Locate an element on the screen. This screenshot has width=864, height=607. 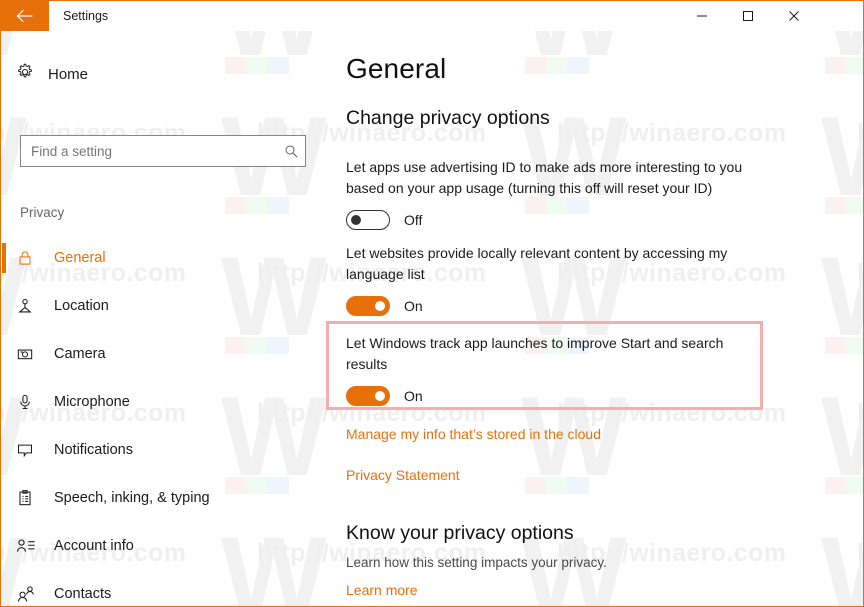
sidebar-item-label: General is located at coordinates (80, 258).